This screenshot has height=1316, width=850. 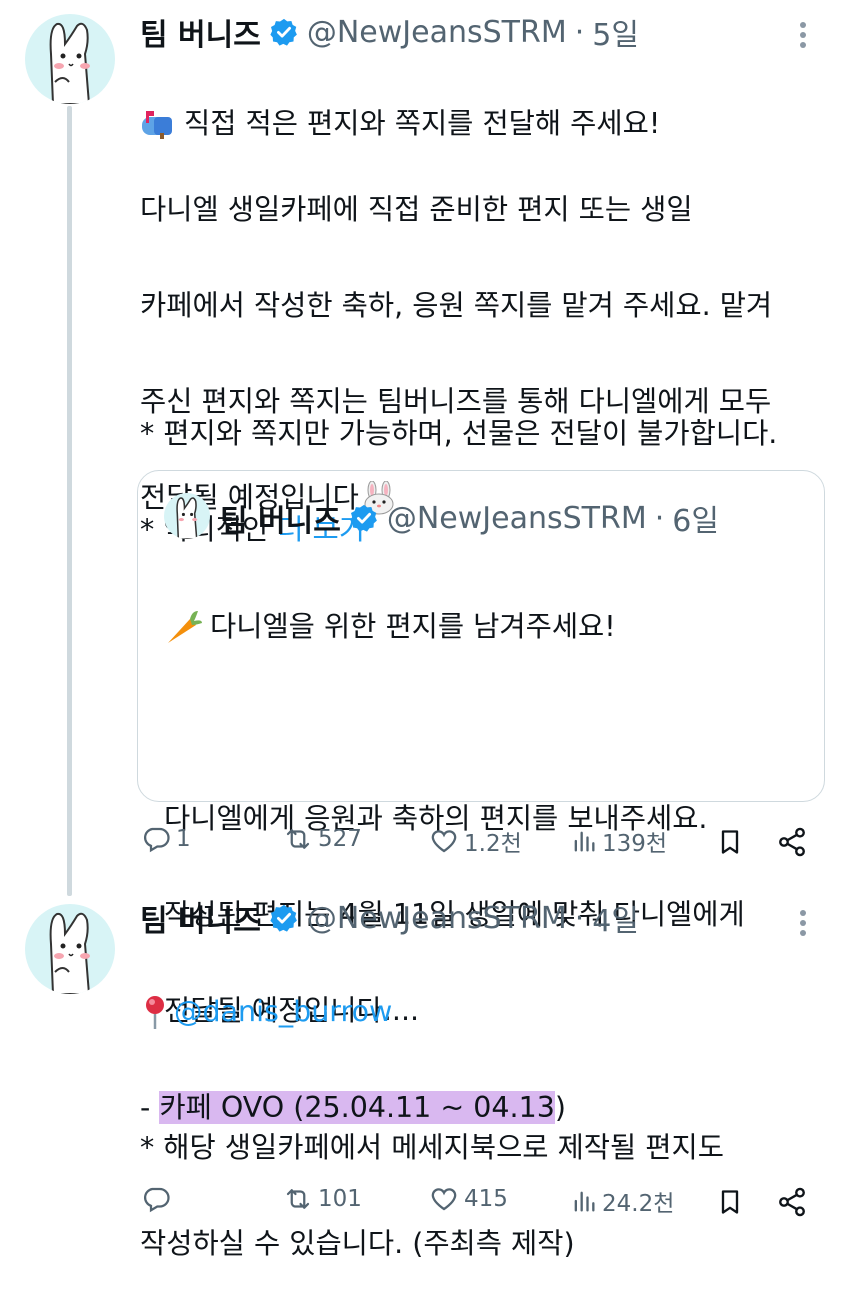 I want to click on quote-time: 6일, so click(x=695, y=521).